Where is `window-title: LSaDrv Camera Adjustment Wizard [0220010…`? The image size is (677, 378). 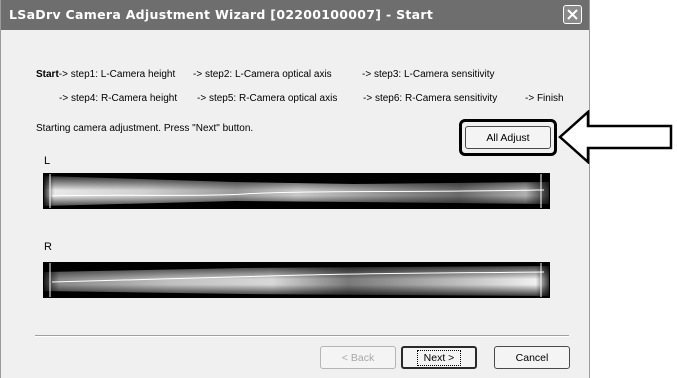
window-title: LSaDrv Camera Adjustment Wizard [0220010… is located at coordinates (221, 14).